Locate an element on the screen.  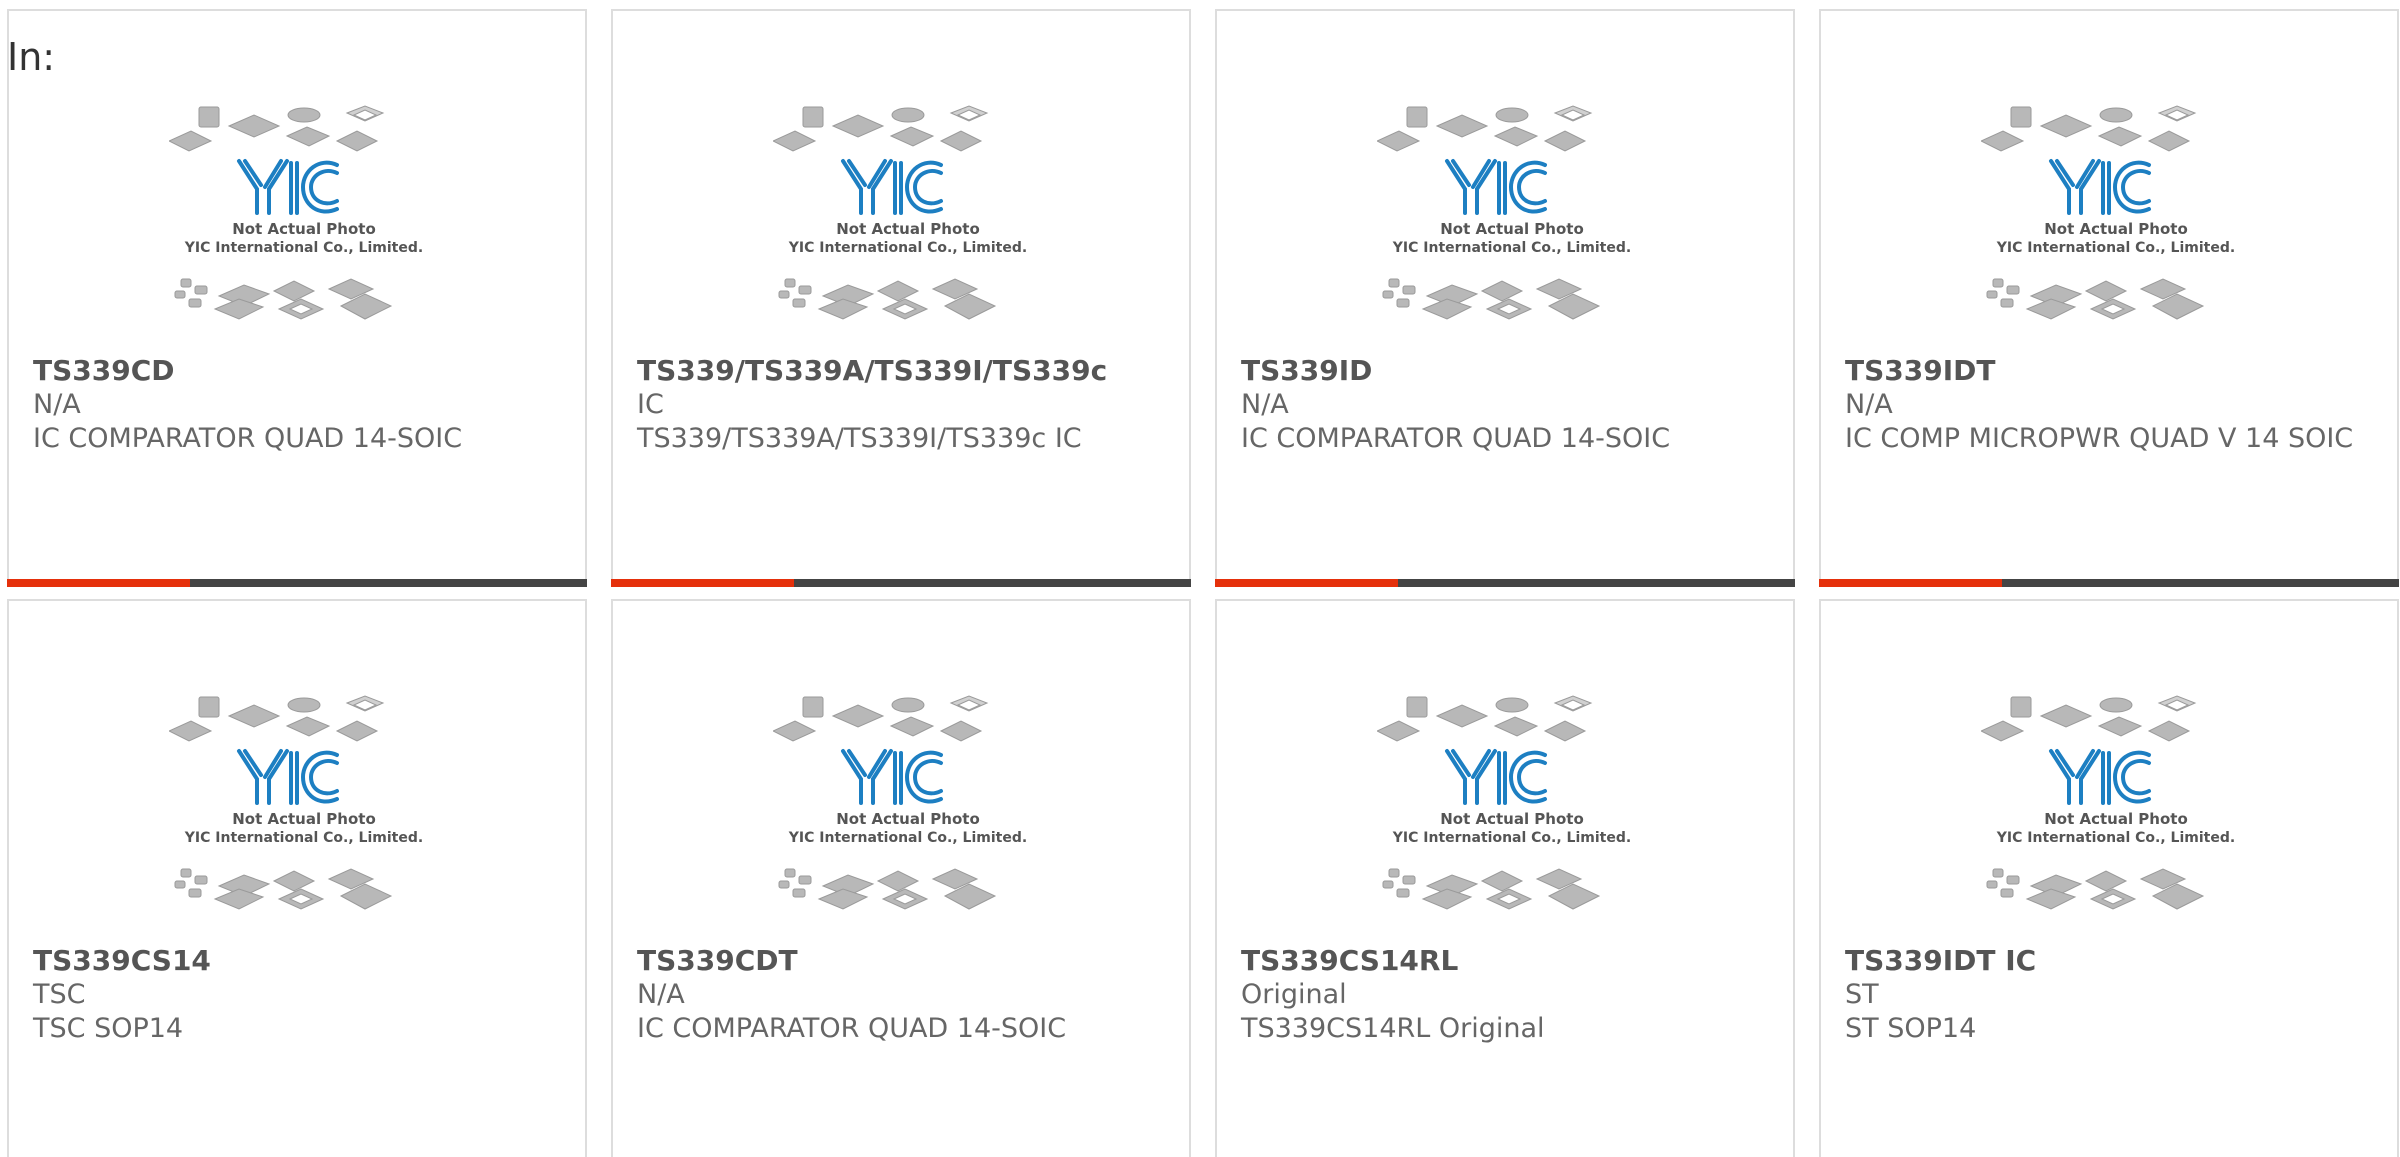
part-number-link: TS339ID is located at coordinates (1505, 371).